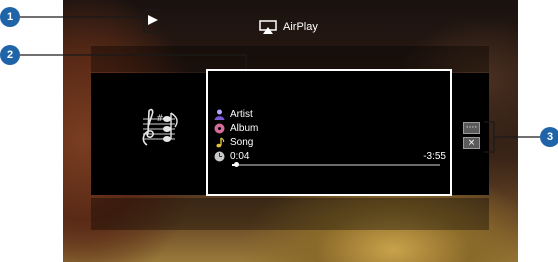 Image resolution: width=558 pixels, height=262 pixels. What do you see at coordinates (219, 128) in the screenshot?
I see `album-icon` at bounding box center [219, 128].